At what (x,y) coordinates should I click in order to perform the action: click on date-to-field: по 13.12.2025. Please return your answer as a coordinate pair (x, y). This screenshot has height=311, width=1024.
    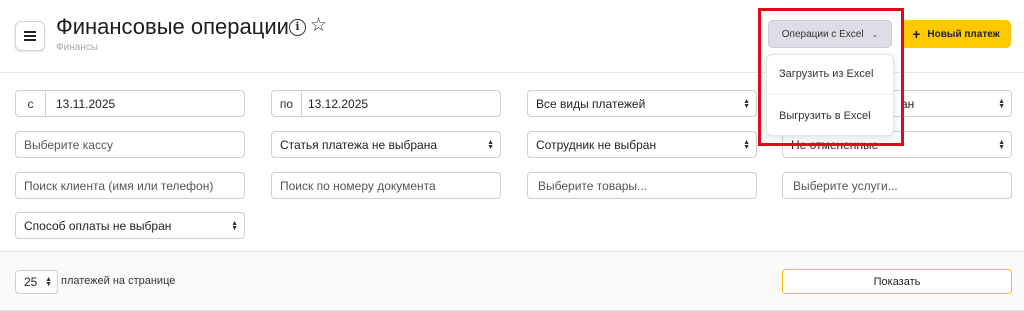
    Looking at the image, I should click on (386, 103).